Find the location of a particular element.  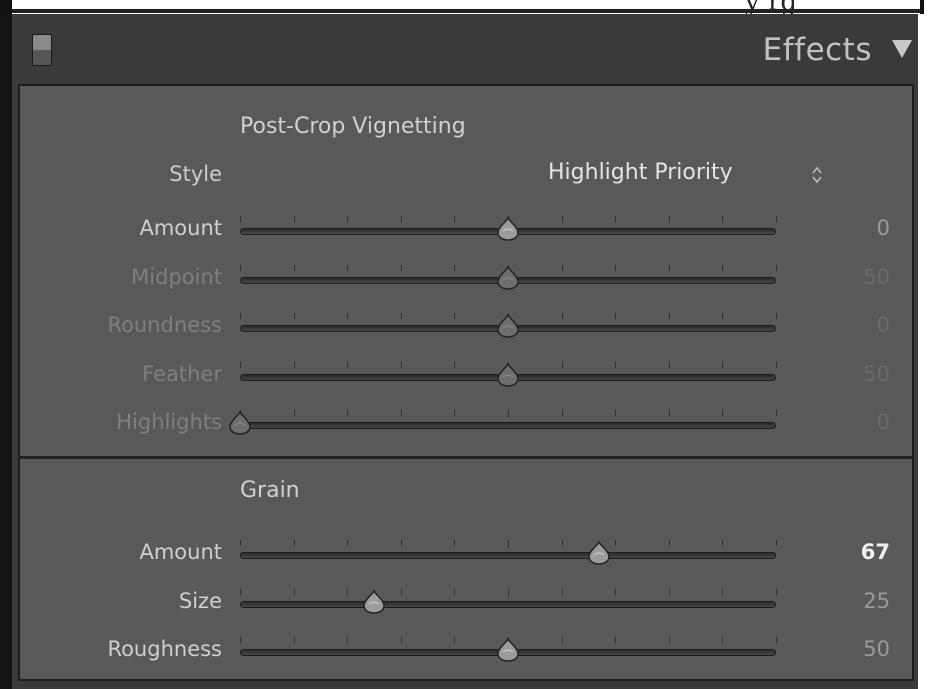

slider-label: Highlights is located at coordinates (169, 422).